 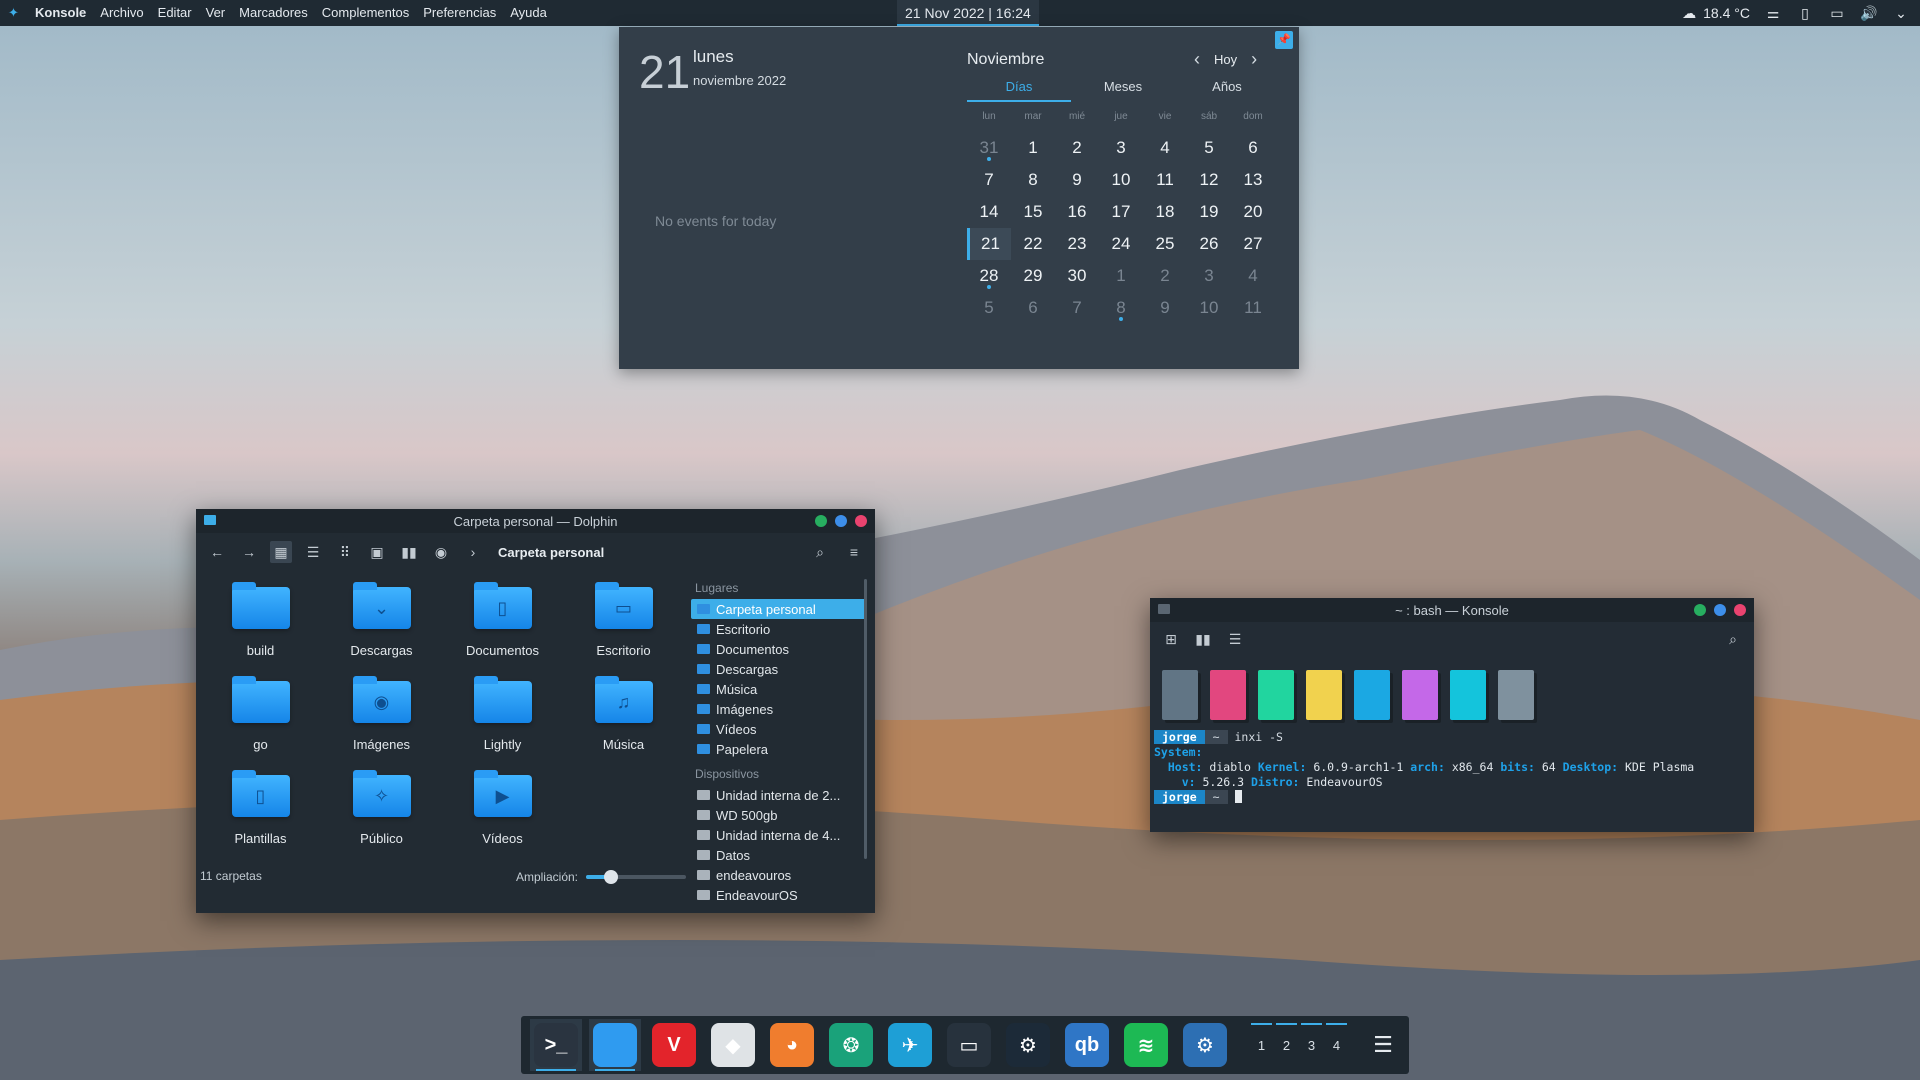 What do you see at coordinates (409, 552) in the screenshot?
I see `split-icon: ▮▮` at bounding box center [409, 552].